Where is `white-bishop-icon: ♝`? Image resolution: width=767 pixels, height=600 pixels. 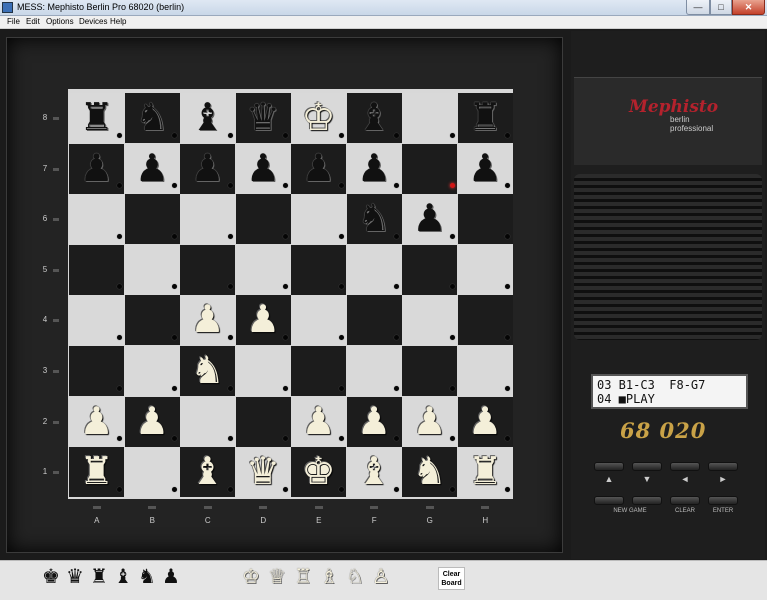
white-bishop-icon: ♝ is located at coordinates (207, 471).